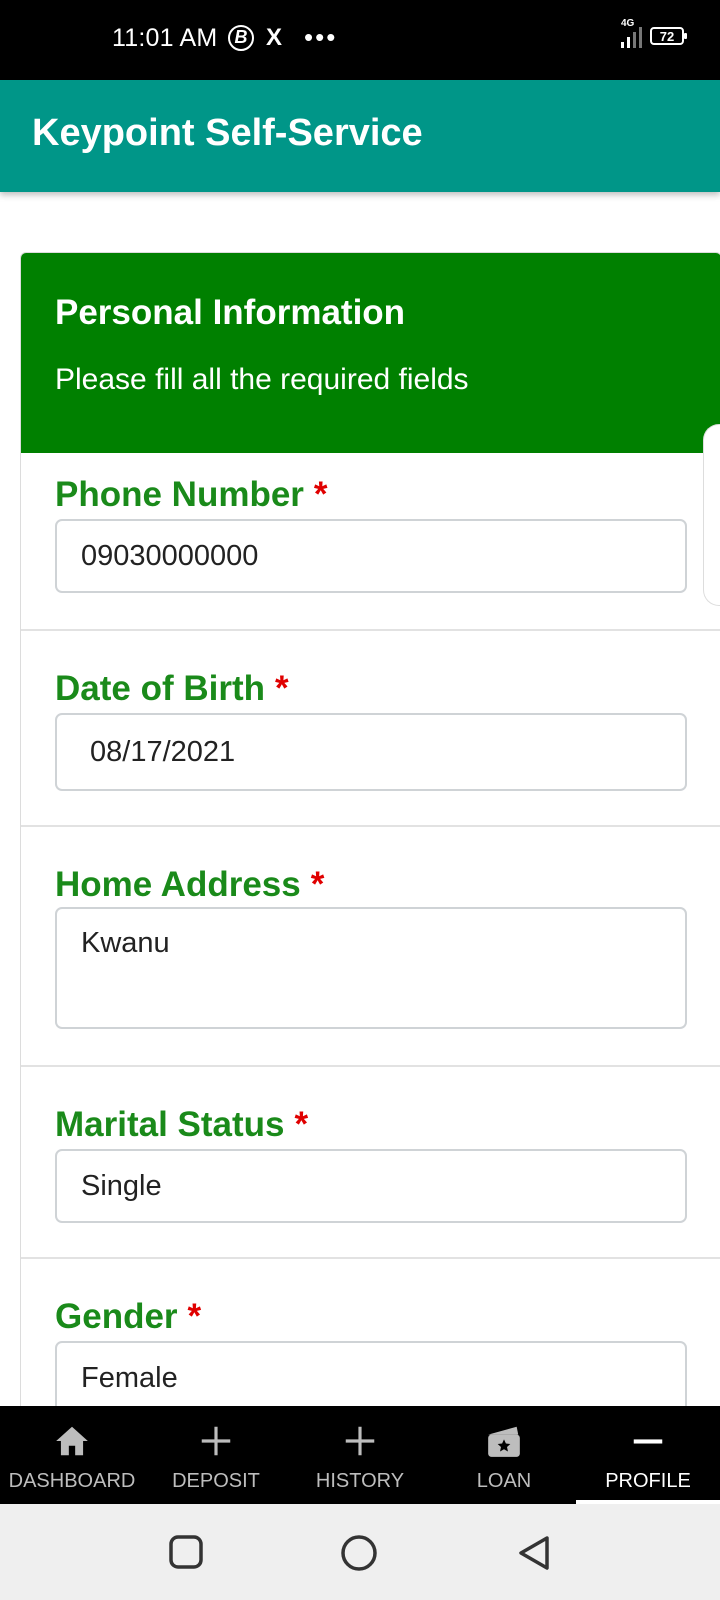 The image size is (720, 1600). What do you see at coordinates (631, 33) in the screenshot?
I see `signal-icon: 4G` at bounding box center [631, 33].